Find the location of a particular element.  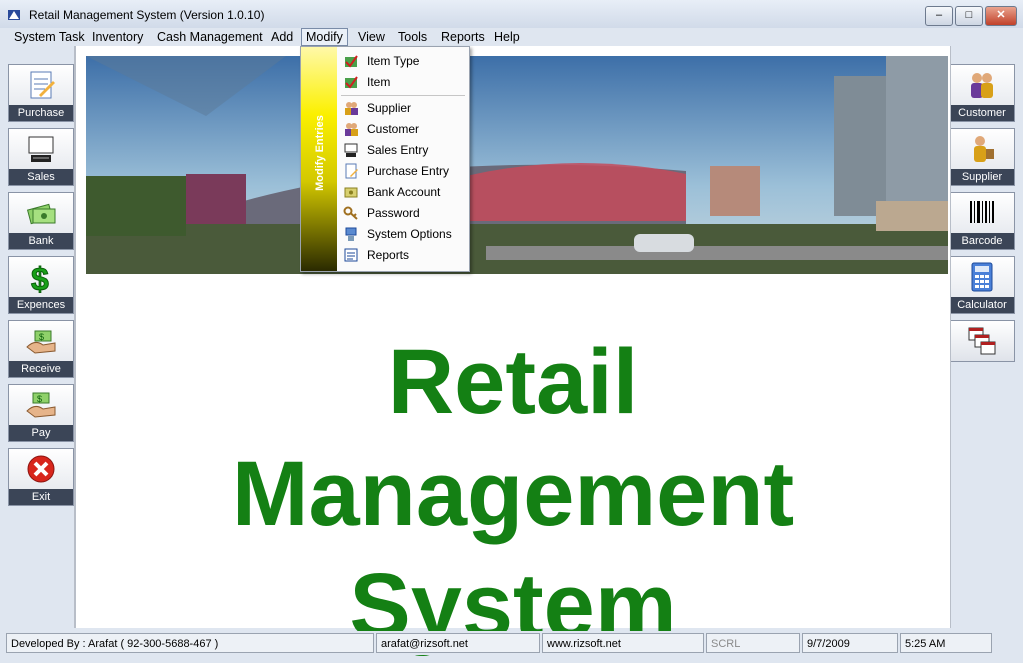

supplier-button: Supplier is located at coordinates (982, 157).